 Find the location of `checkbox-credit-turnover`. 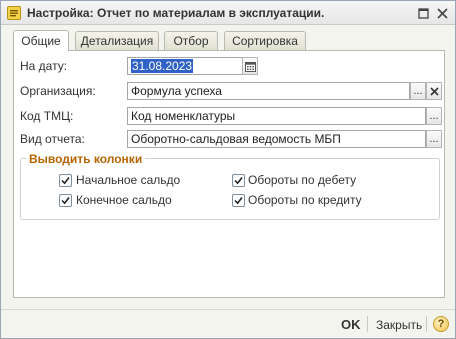

checkbox-credit-turnover is located at coordinates (238, 200).